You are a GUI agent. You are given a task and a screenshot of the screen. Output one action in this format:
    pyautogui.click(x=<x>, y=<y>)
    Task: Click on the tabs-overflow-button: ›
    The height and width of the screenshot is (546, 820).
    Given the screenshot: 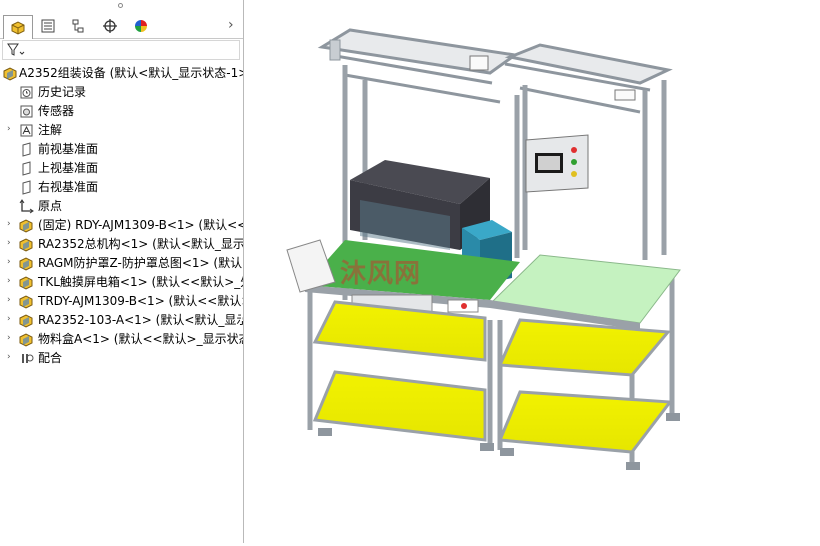 What is the action you would take?
    pyautogui.click(x=231, y=25)
    